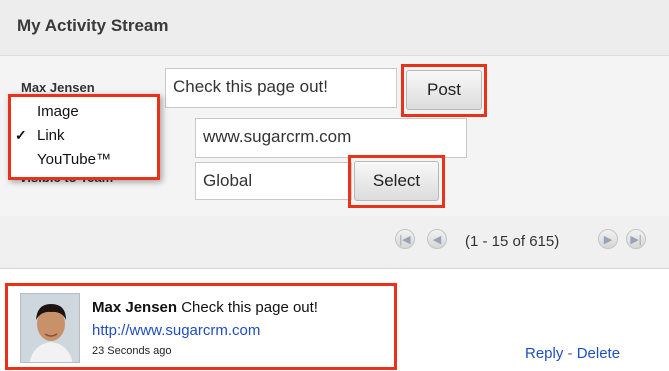 Image resolution: width=669 pixels, height=371 pixels. Describe the element at coordinates (437, 239) in the screenshot. I see `previous-page-icon: ◀` at that location.